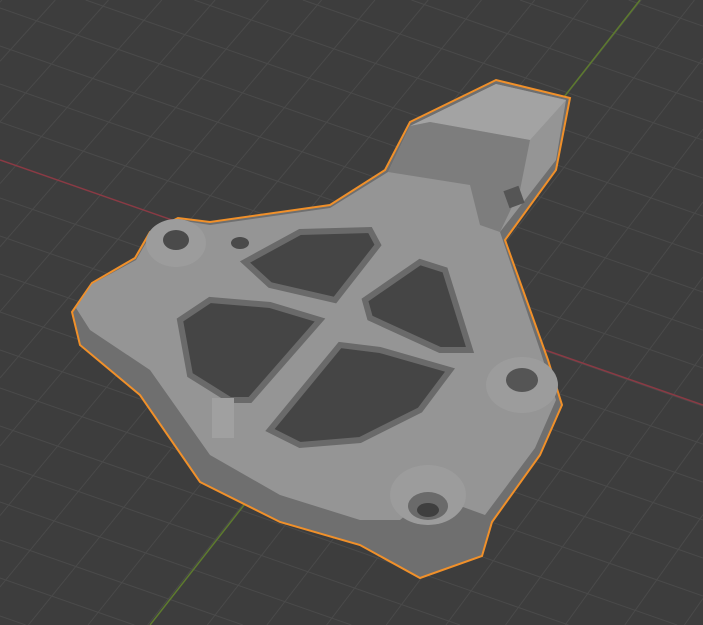 This screenshot has width=703, height=625. Describe the element at coordinates (428, 495) in the screenshot. I see `boss-bottom` at that location.